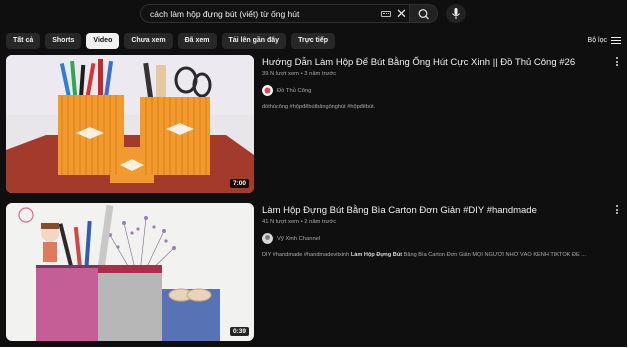 The image size is (629, 348). What do you see at coordinates (597, 40) in the screenshot?
I see `filters-label: Bộ lọc` at bounding box center [597, 40].